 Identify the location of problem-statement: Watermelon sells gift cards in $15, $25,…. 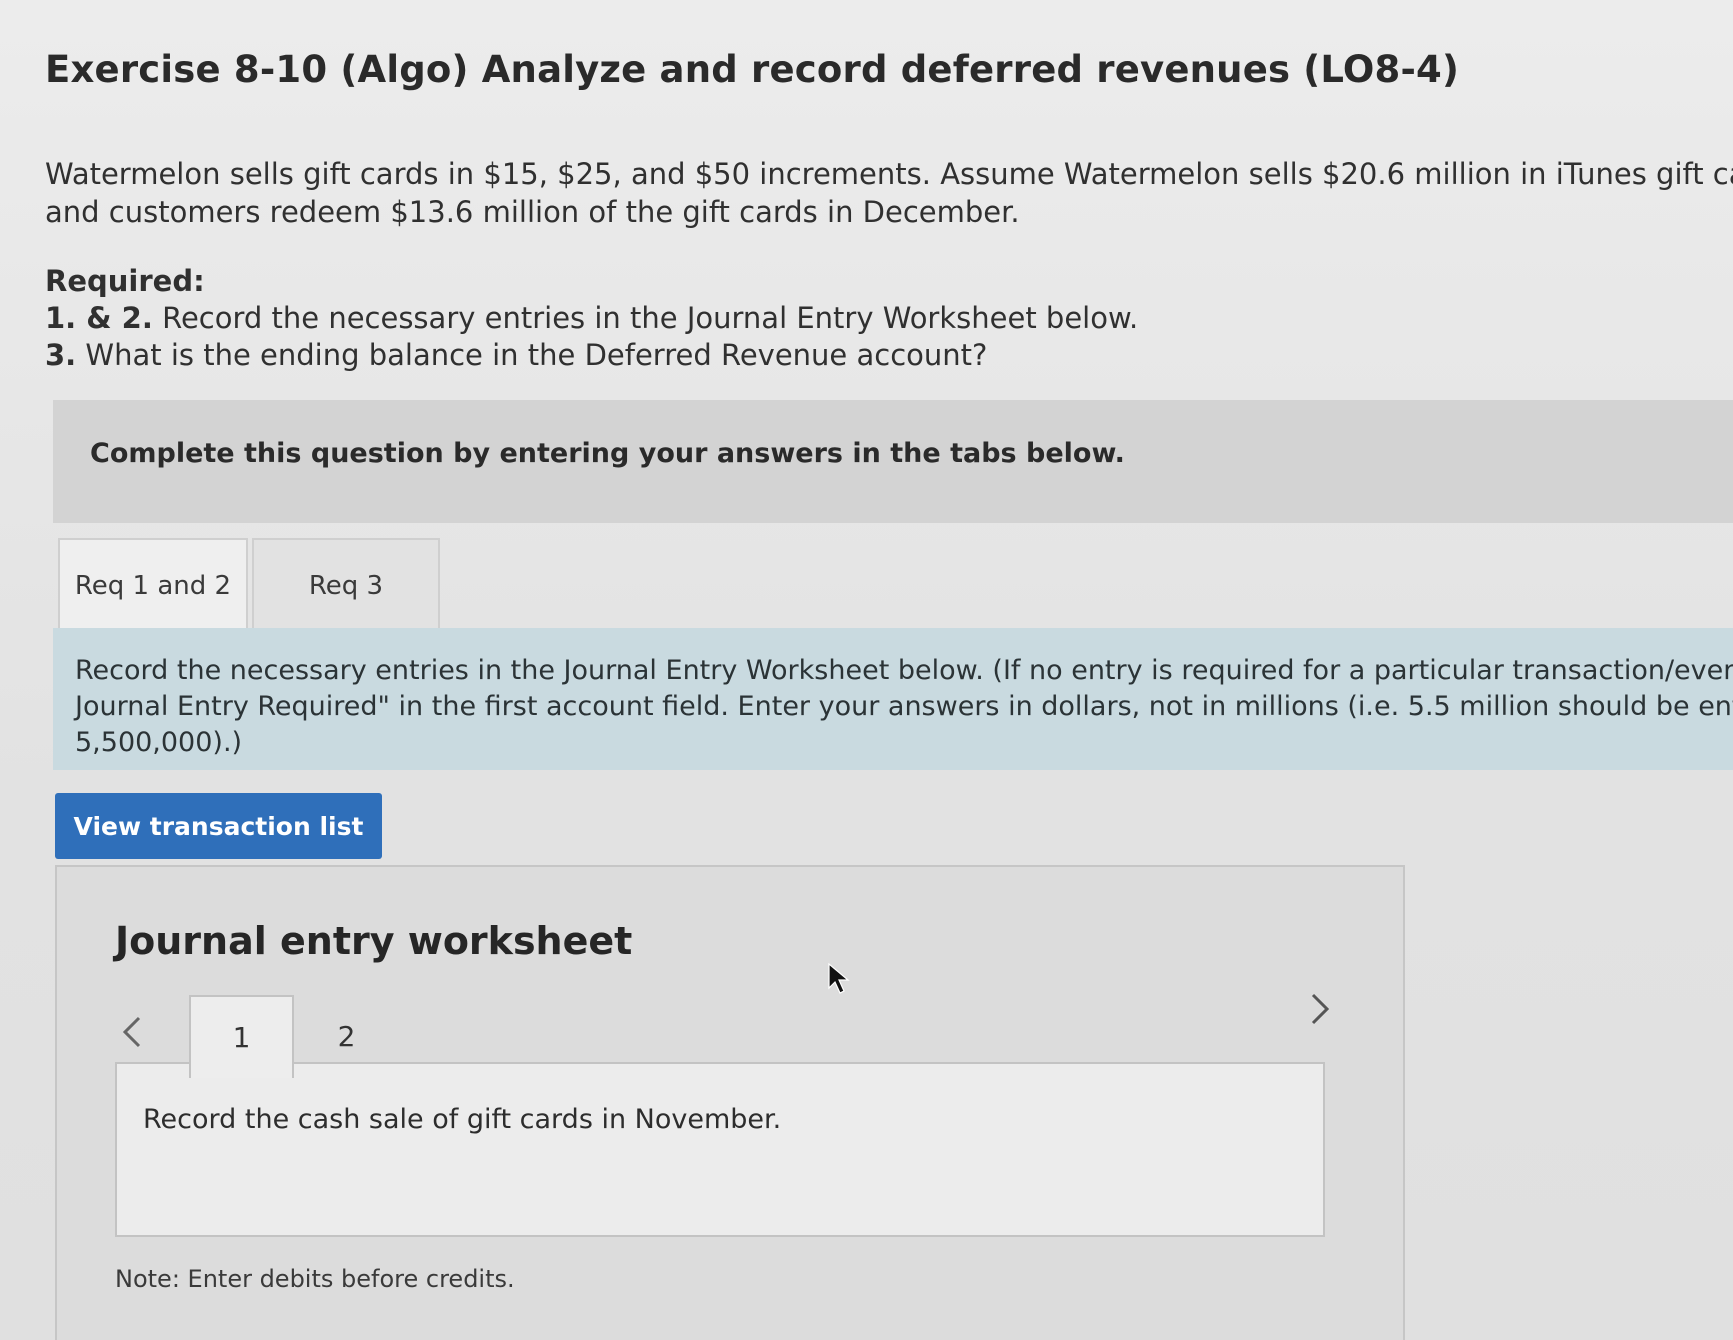
(889, 193).